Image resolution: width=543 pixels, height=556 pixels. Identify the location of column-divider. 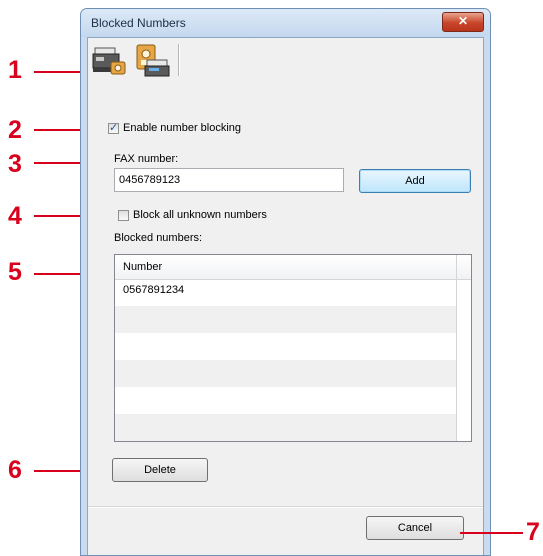
(456, 360).